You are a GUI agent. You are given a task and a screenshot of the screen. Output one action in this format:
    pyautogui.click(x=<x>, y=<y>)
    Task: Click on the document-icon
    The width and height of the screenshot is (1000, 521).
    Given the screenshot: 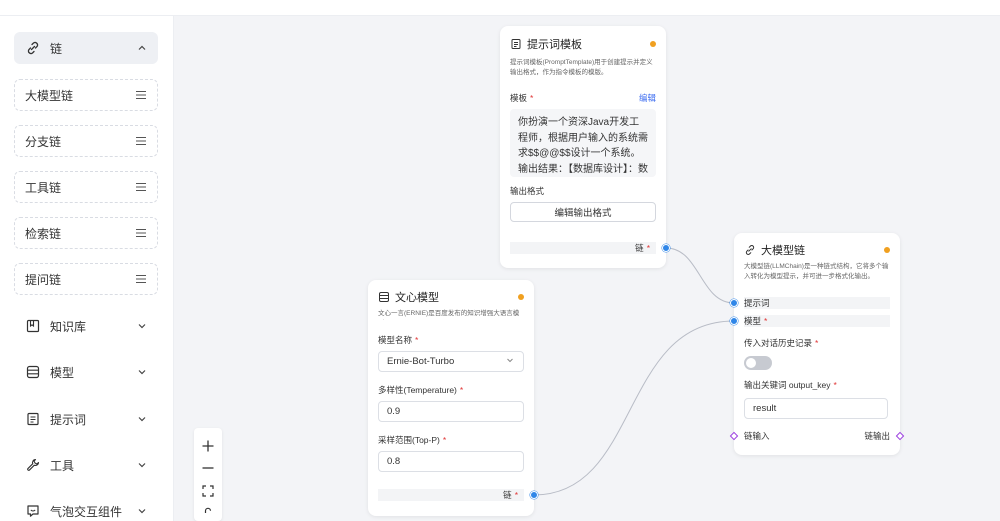 What is the action you would take?
    pyautogui.click(x=516, y=44)
    